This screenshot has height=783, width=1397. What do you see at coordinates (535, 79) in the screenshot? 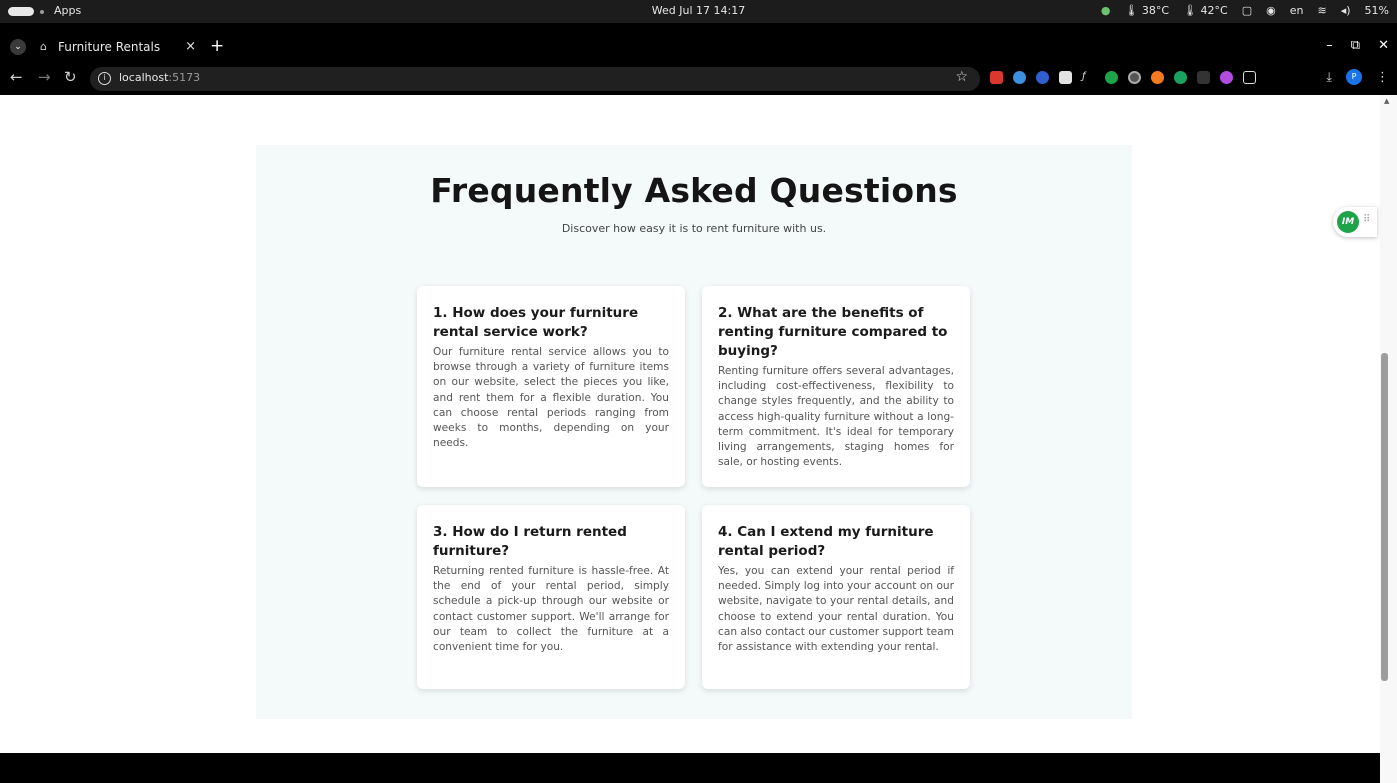
I see `address-bar: i localhost:5173 ☆` at bounding box center [535, 79].